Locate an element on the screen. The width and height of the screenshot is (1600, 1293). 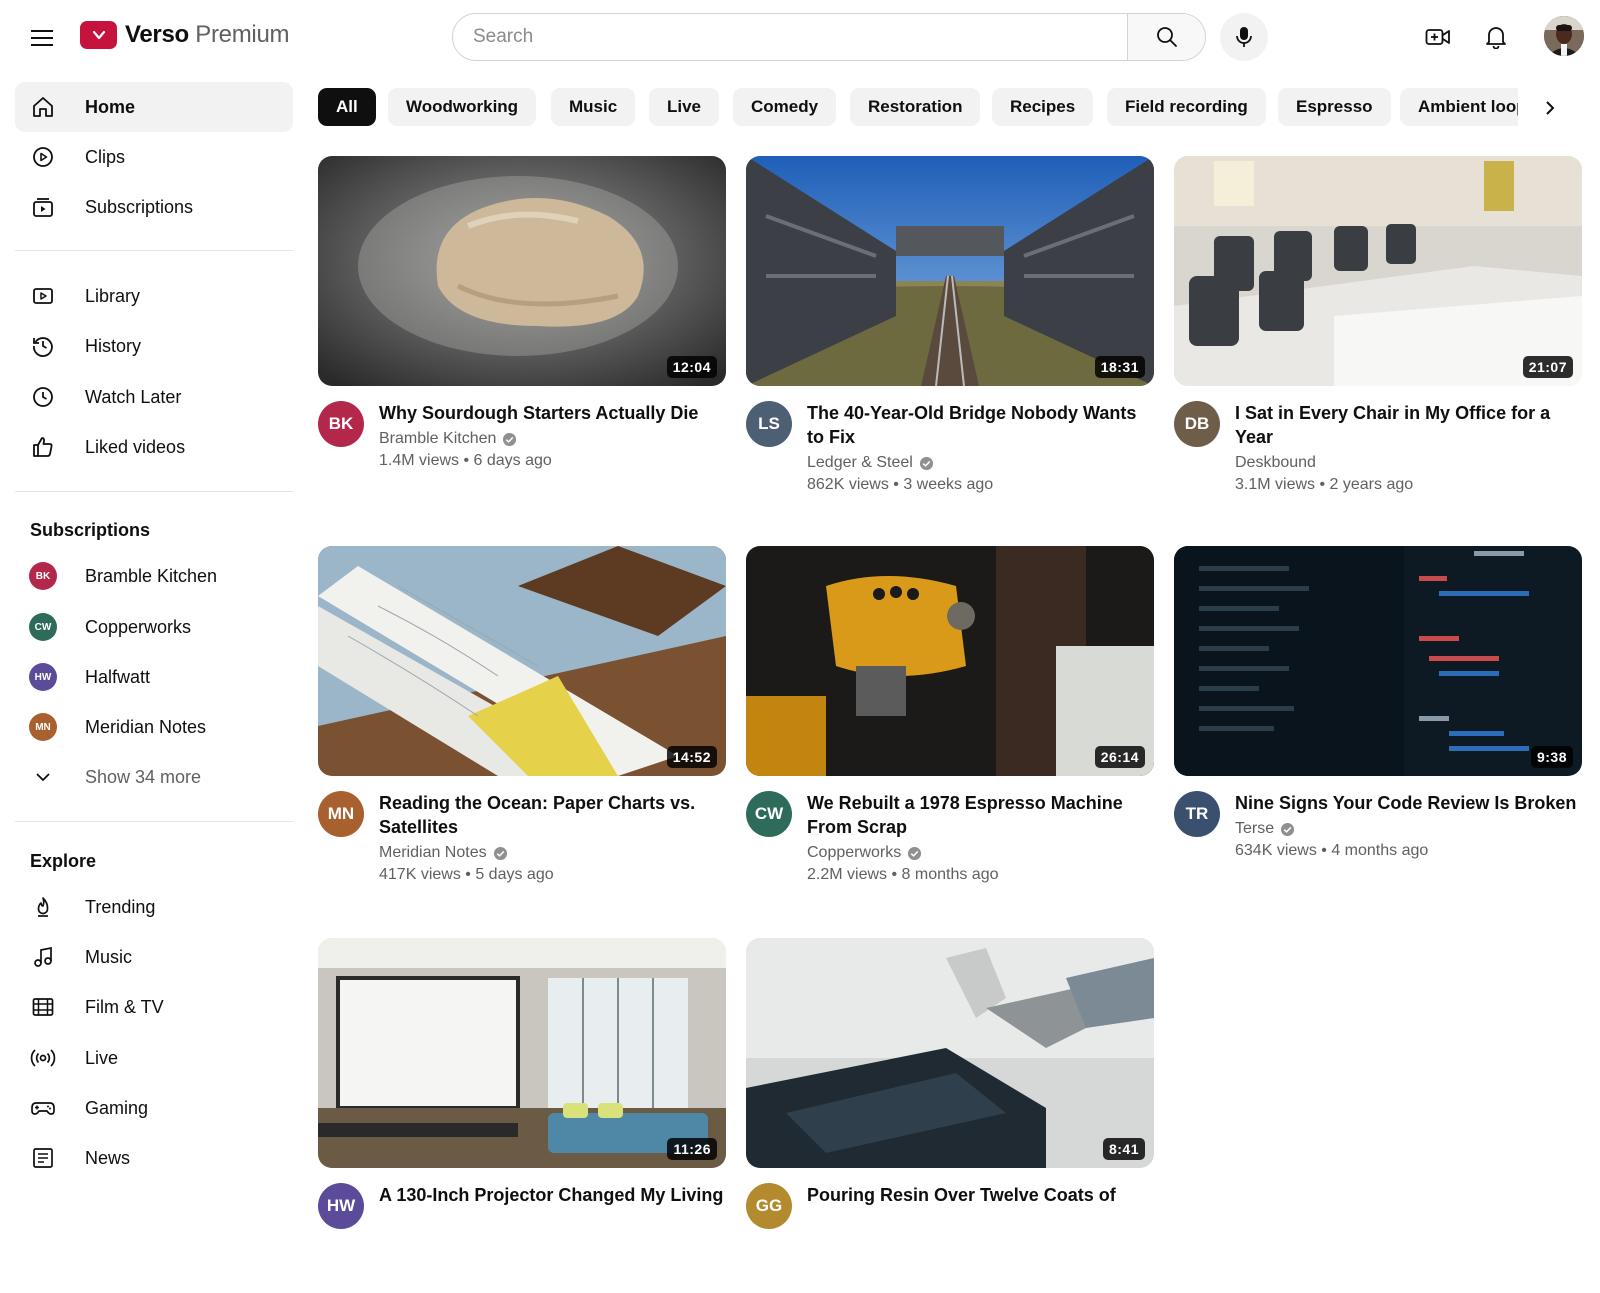
search-input is located at coordinates (790, 37).